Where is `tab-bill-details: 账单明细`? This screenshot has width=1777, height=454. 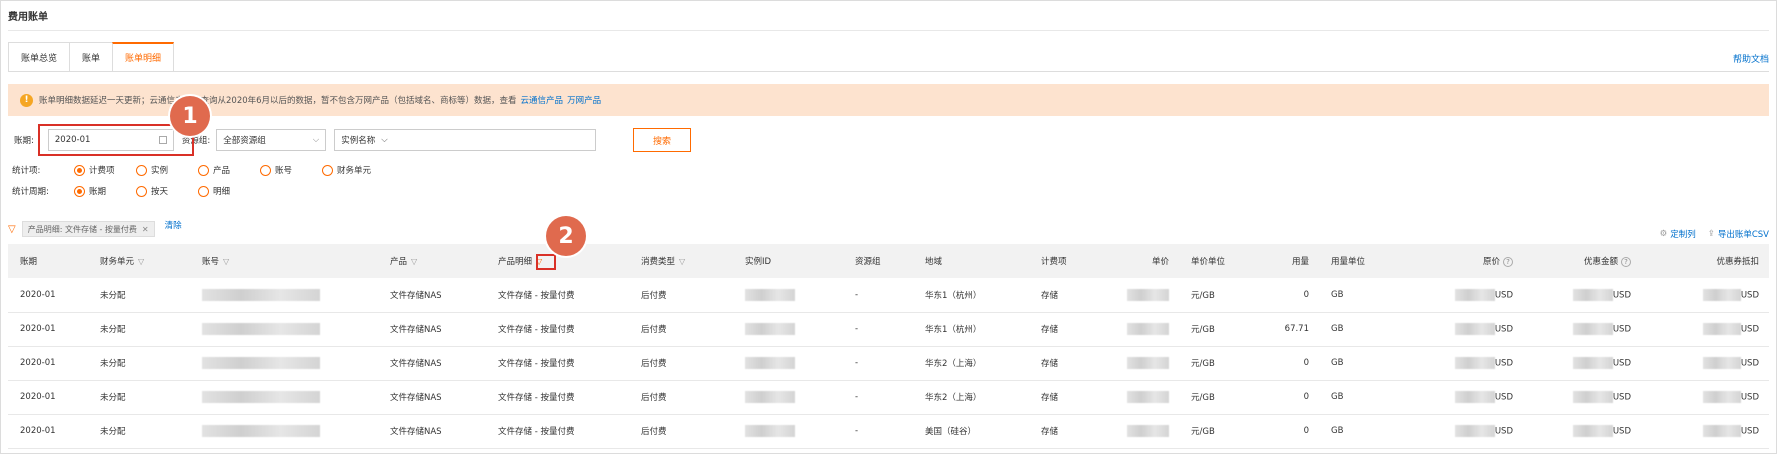 tab-bill-details: 账单明细 is located at coordinates (143, 57).